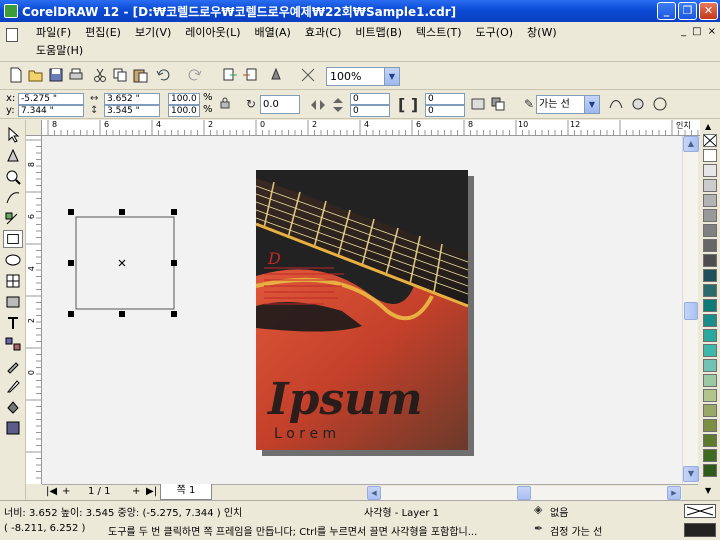 This screenshot has width=720, height=540. I want to click on circle-tool-icon, so click(660, 104).